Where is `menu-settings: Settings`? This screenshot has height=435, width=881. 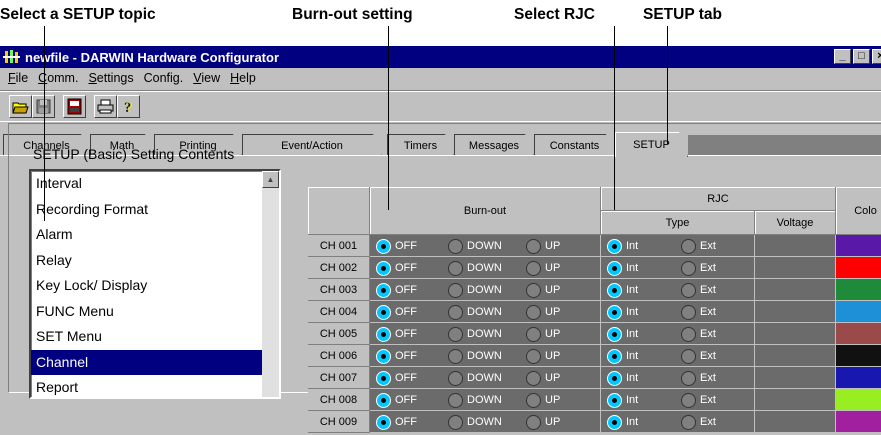 menu-settings: Settings is located at coordinates (110, 78).